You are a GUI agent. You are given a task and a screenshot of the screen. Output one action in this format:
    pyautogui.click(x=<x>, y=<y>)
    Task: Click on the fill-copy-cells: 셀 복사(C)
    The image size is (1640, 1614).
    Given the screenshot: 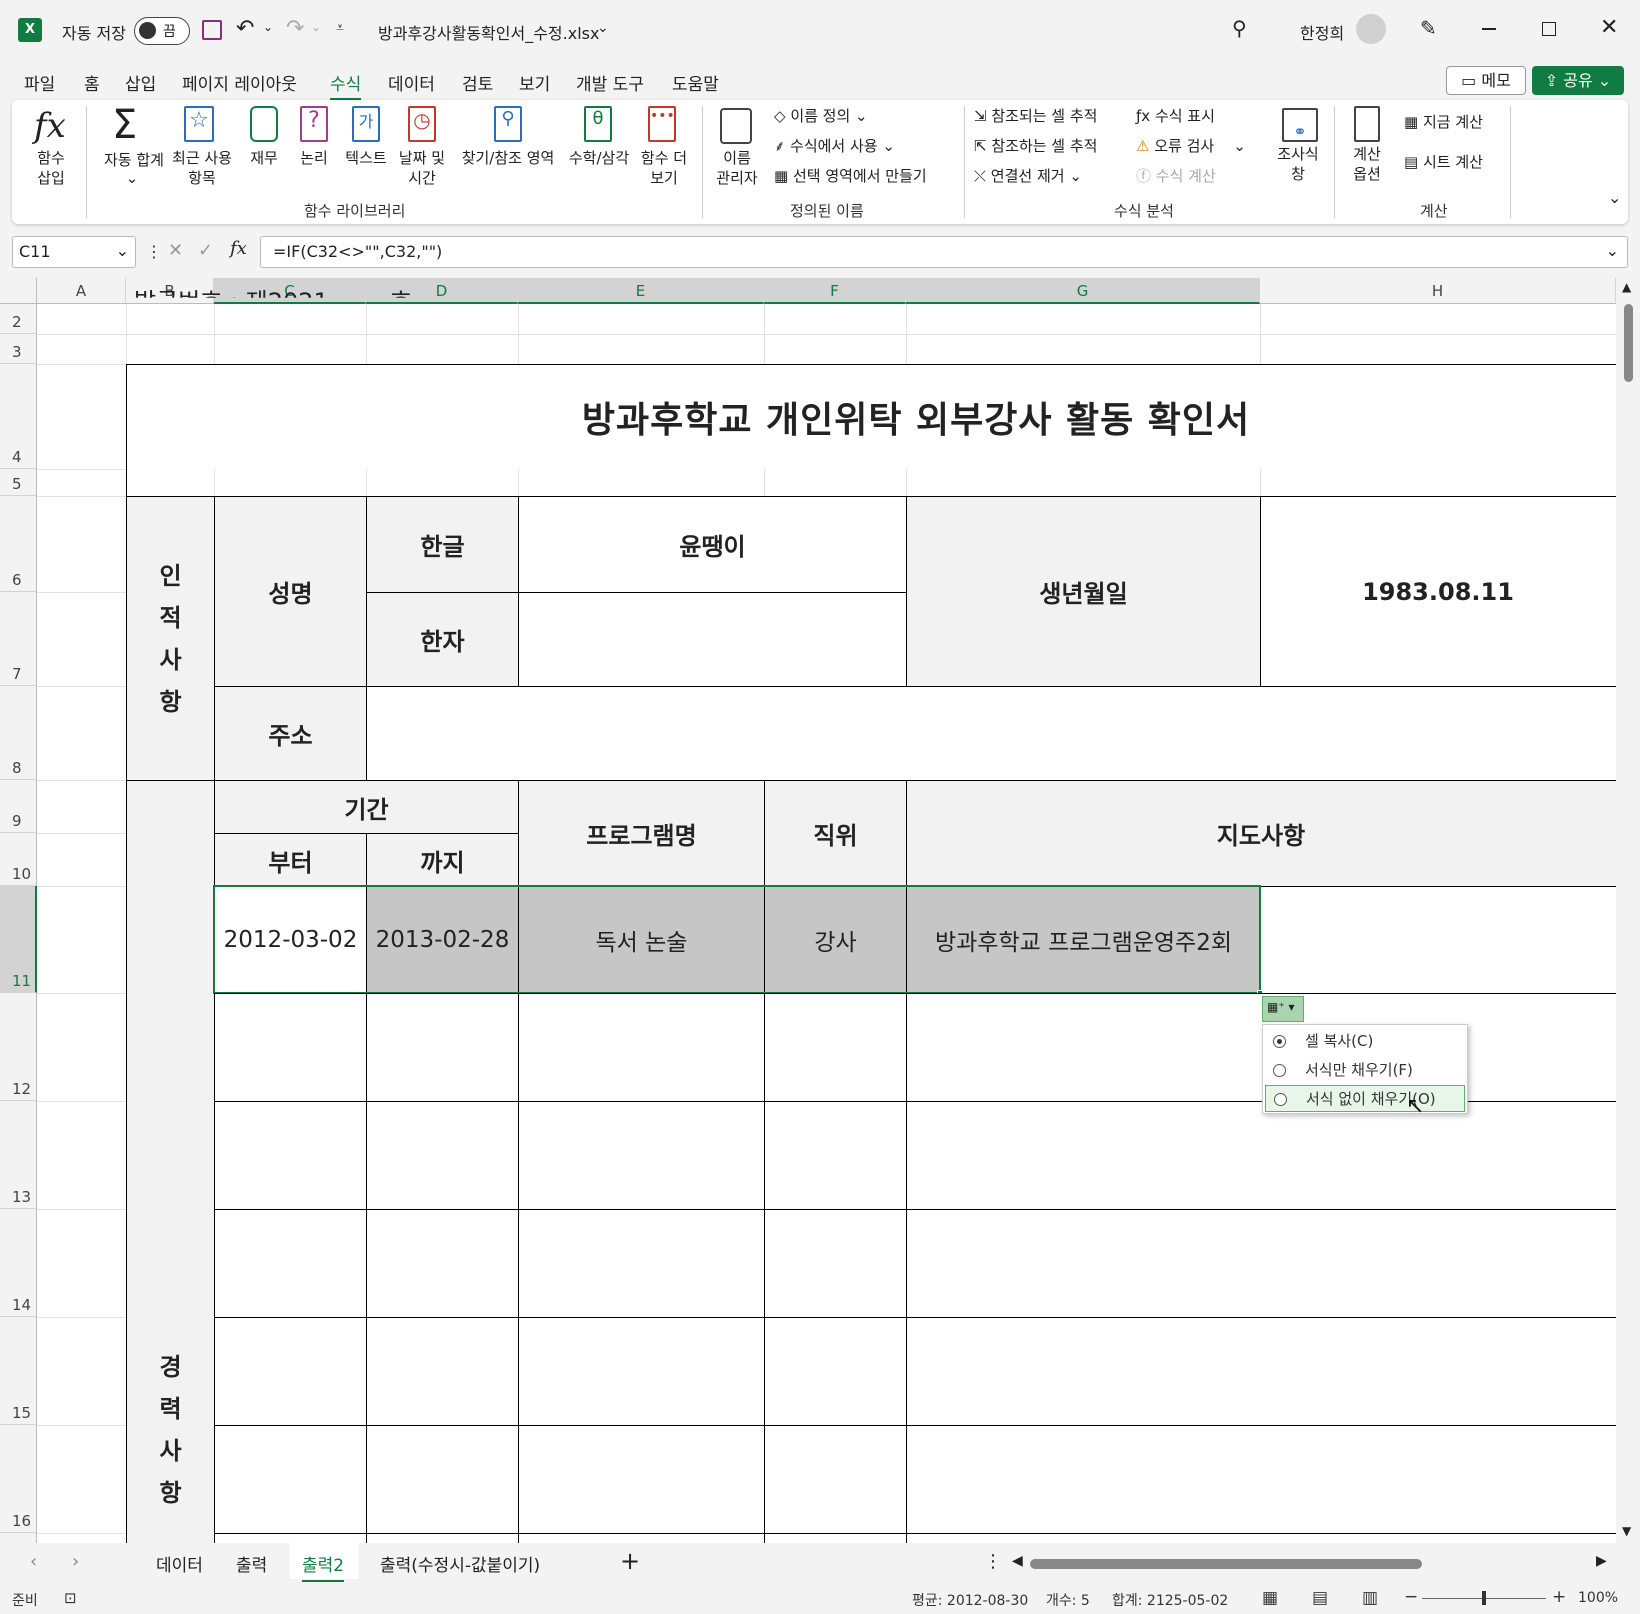 What is the action you would take?
    pyautogui.click(x=1365, y=1041)
    